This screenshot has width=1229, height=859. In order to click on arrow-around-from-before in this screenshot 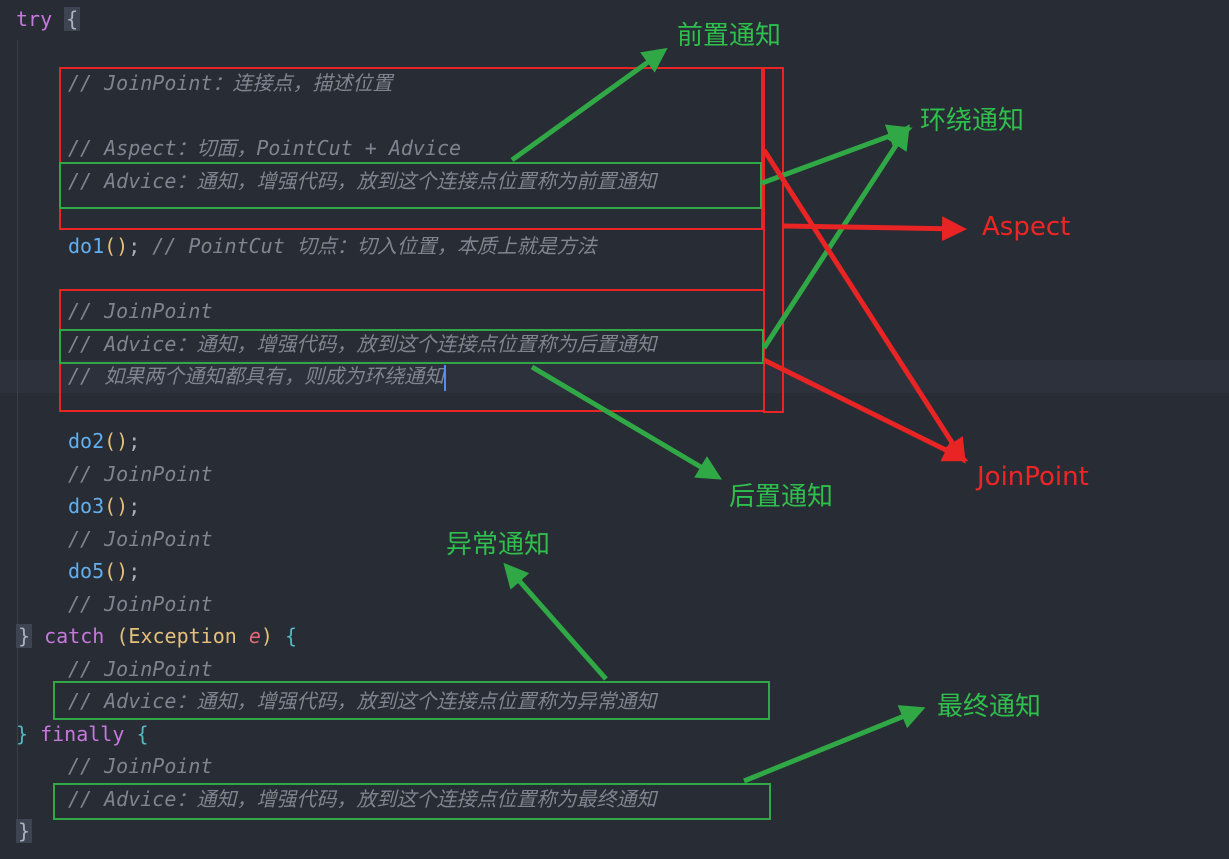, I will do `click(837, 155)`.